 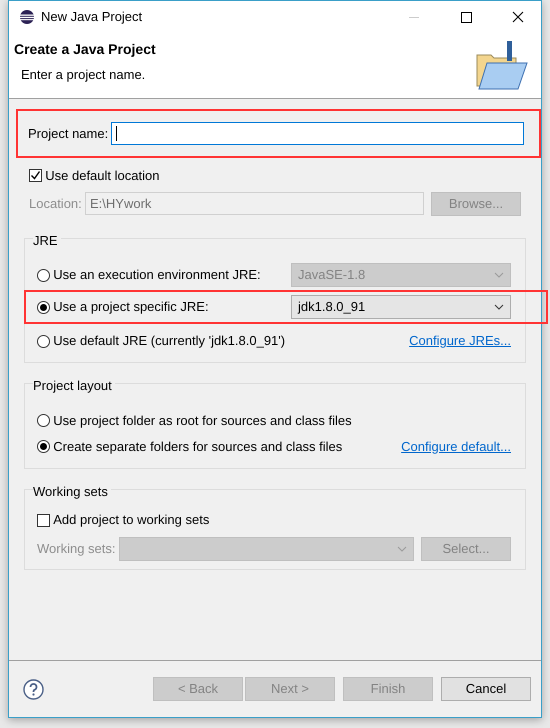 What do you see at coordinates (55, 203) in the screenshot?
I see `field-label: Location:` at bounding box center [55, 203].